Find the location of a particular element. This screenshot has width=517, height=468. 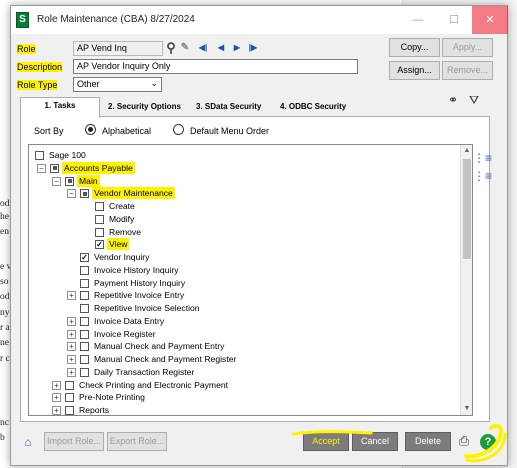

collapse-all-icon: ⋮≡ is located at coordinates (482, 176).